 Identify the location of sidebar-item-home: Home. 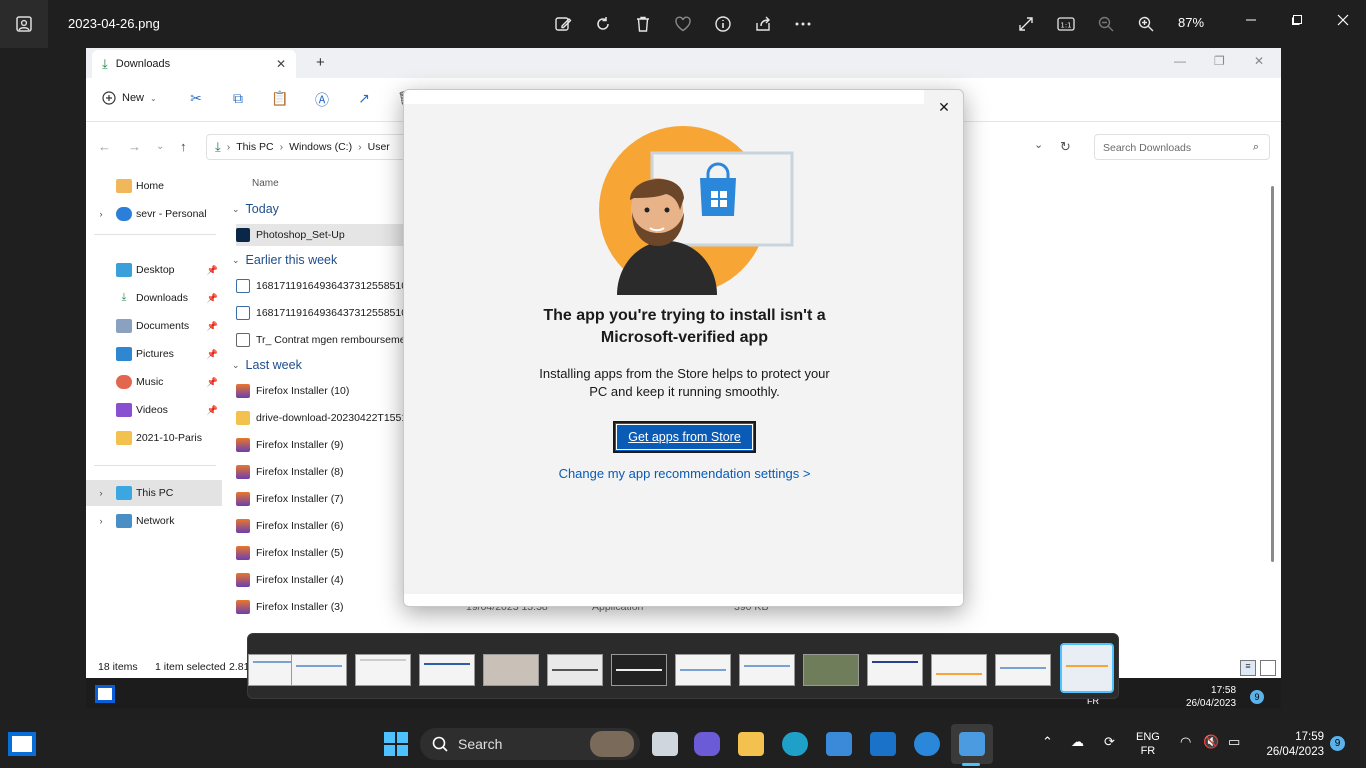
(154, 186).